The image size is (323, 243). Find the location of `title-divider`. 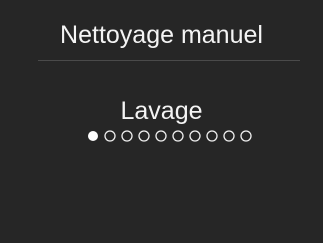

title-divider is located at coordinates (169, 60).